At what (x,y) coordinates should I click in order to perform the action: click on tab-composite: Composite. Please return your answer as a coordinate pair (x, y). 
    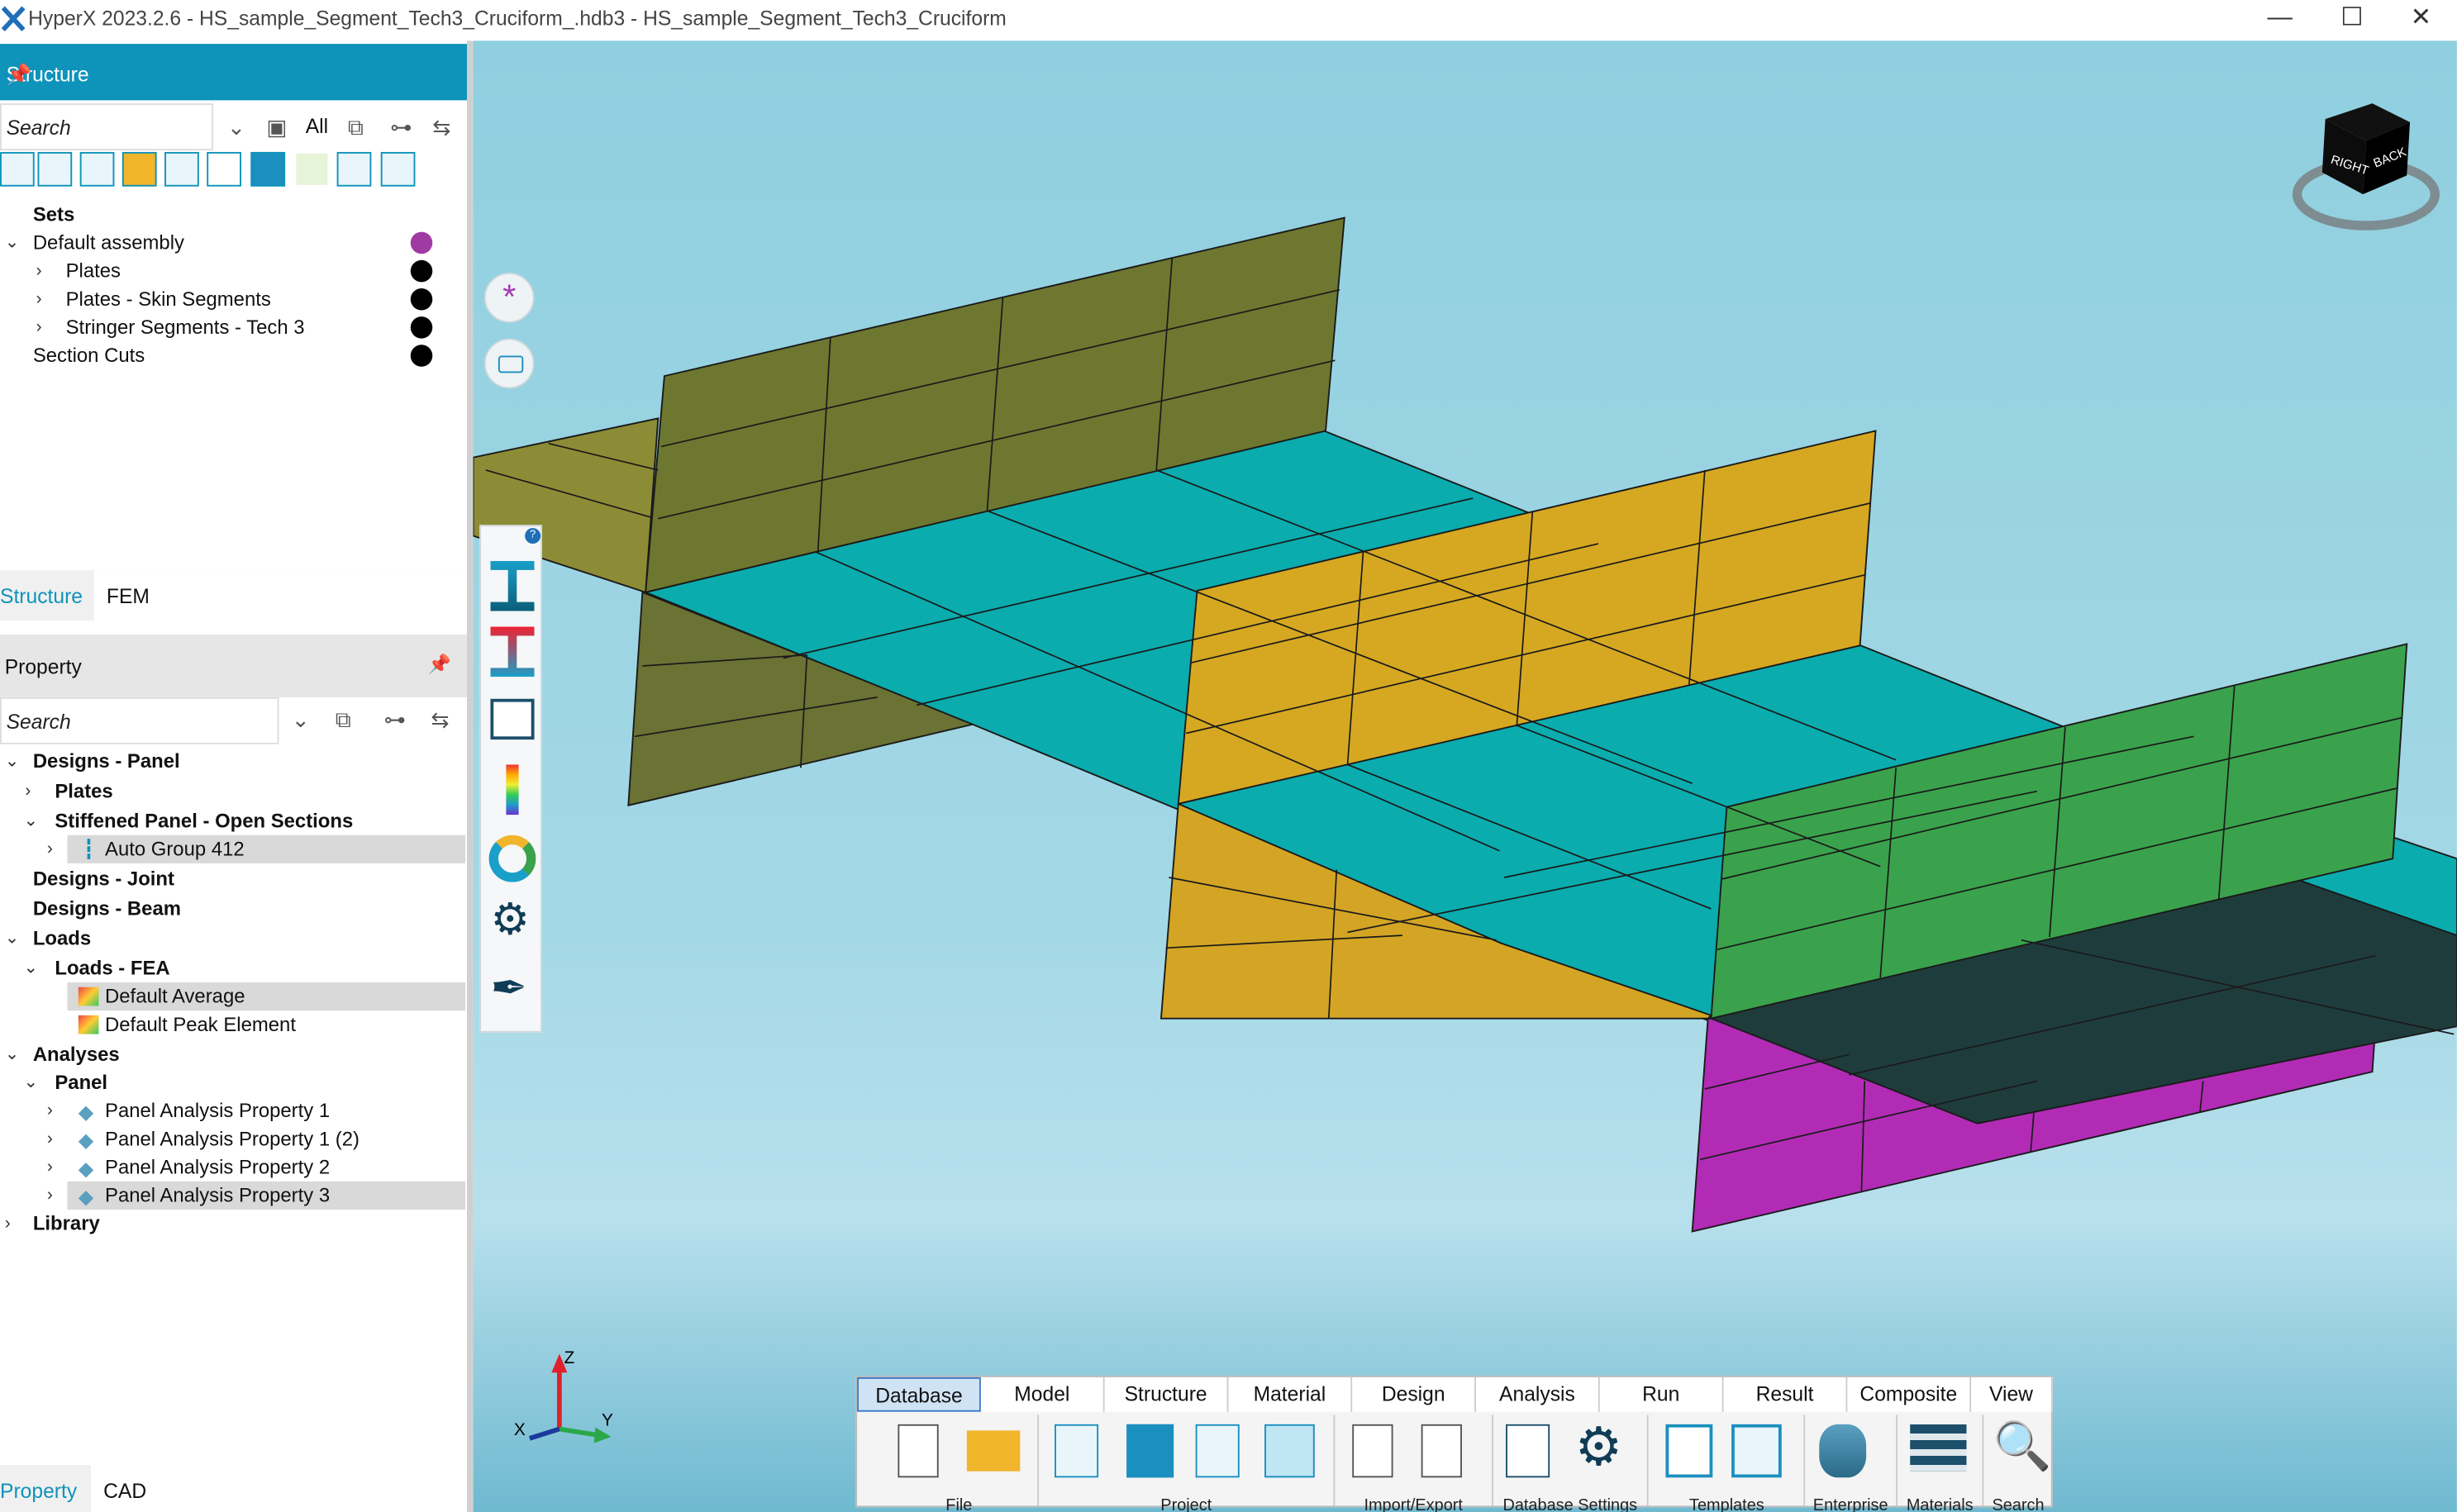
    Looking at the image, I should click on (1909, 1394).